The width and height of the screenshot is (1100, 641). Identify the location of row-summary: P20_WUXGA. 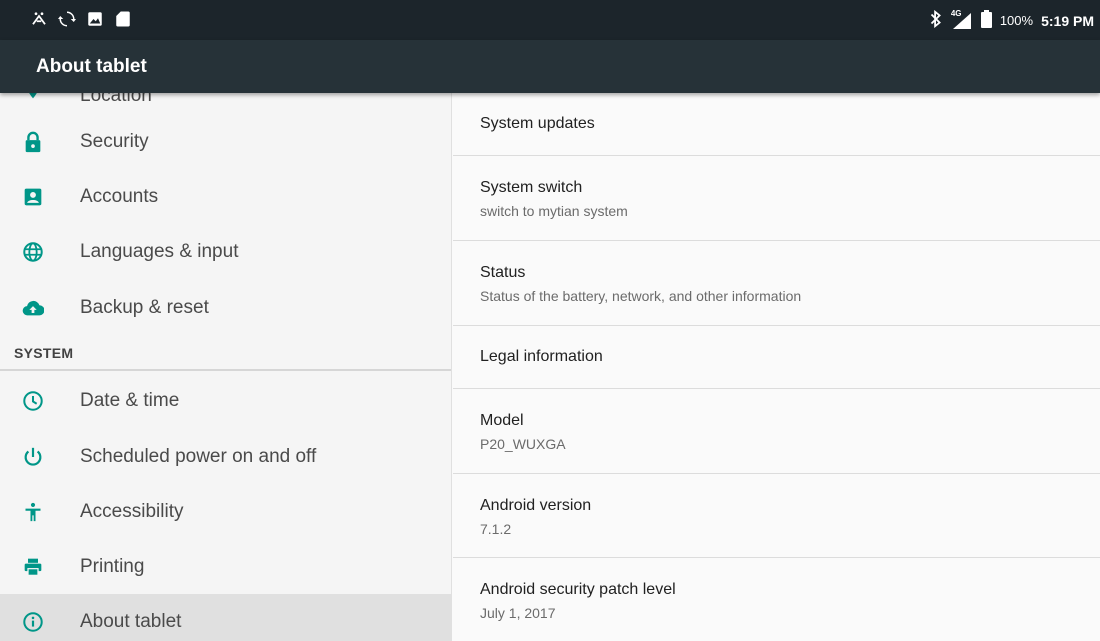
(523, 444).